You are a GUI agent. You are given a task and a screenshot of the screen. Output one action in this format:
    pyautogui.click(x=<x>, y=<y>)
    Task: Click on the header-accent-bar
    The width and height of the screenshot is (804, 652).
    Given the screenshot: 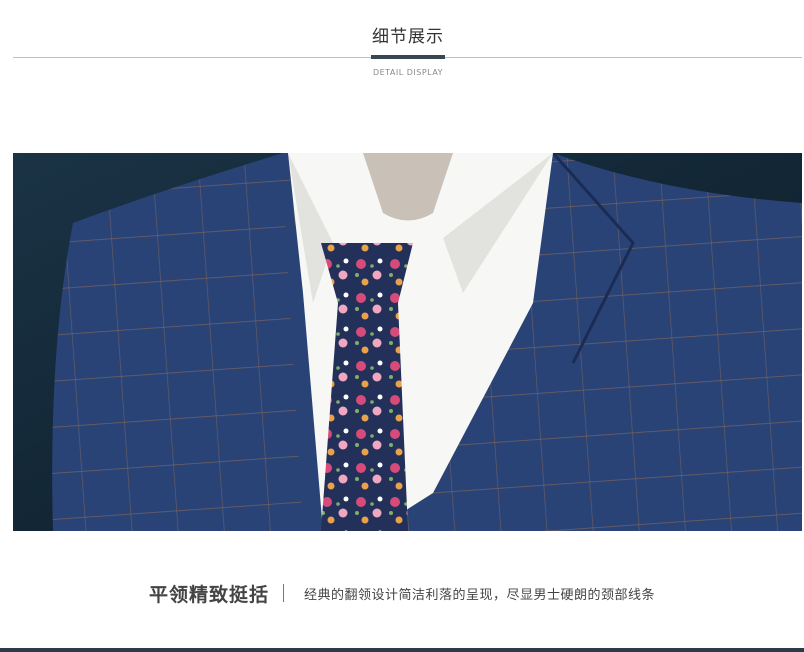 What is the action you would take?
    pyautogui.click(x=408, y=57)
    